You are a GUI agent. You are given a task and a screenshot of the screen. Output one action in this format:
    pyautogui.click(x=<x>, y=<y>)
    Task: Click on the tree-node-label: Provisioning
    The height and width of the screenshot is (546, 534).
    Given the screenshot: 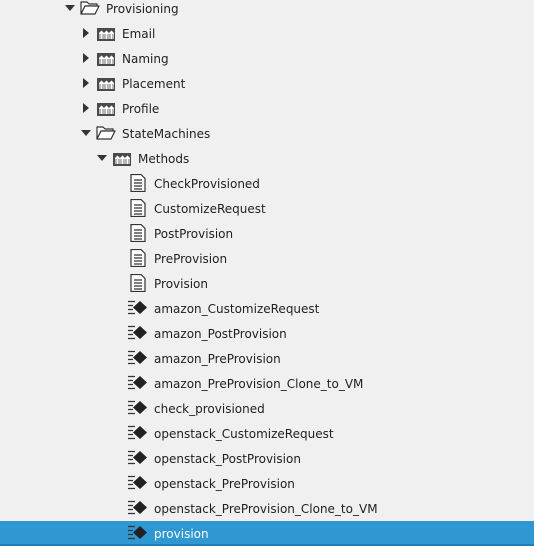 What is the action you would take?
    pyautogui.click(x=142, y=9)
    